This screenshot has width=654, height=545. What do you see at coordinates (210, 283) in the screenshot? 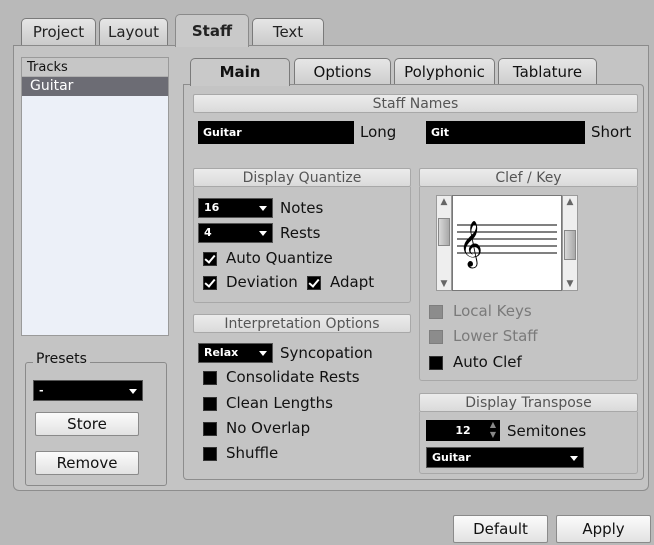
I see `deviation-checkbox` at bounding box center [210, 283].